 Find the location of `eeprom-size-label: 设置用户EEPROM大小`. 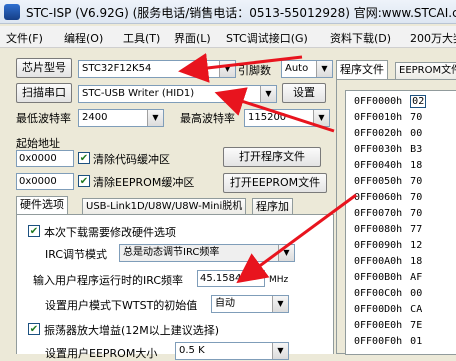

eeprom-size-label: 设置用户EEPROM大小 is located at coordinates (101, 353).